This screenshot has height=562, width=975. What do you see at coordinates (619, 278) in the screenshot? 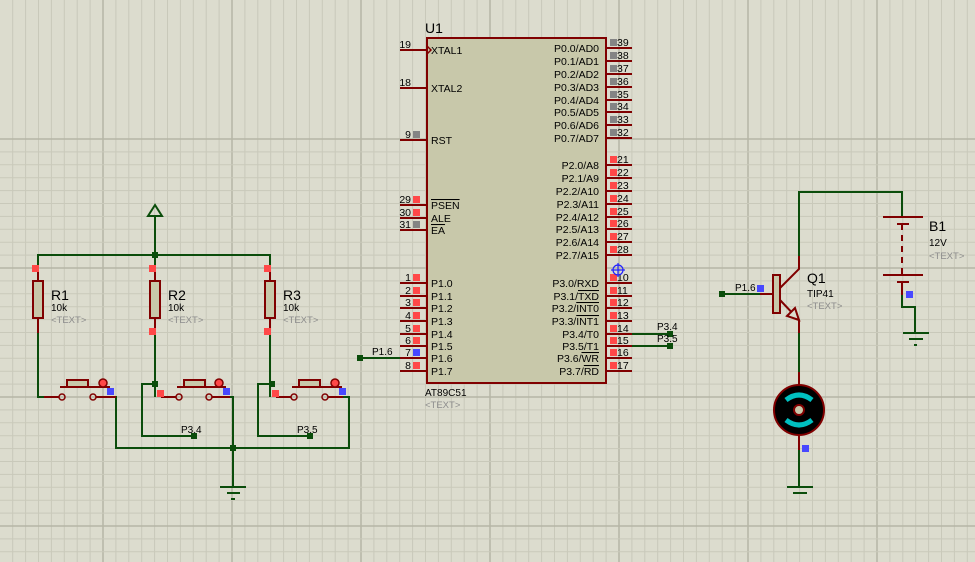
I see `pin-10: 10` at bounding box center [619, 278].